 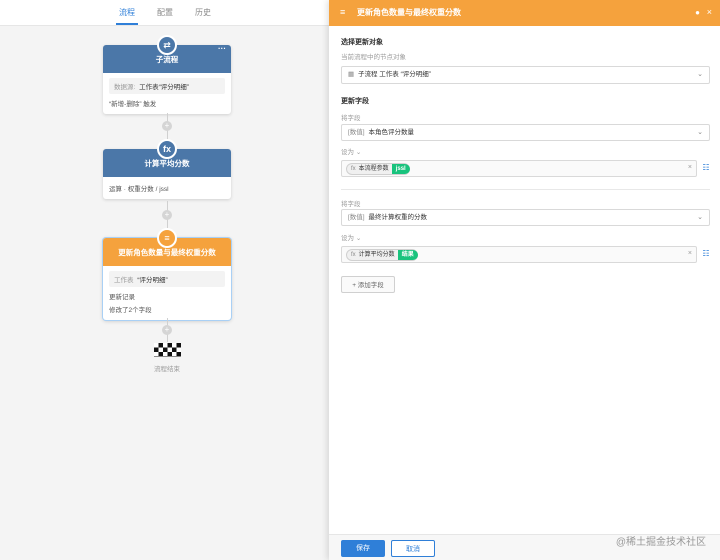 What do you see at coordinates (363, 548) in the screenshot?
I see `save-button: 保存` at bounding box center [363, 548].